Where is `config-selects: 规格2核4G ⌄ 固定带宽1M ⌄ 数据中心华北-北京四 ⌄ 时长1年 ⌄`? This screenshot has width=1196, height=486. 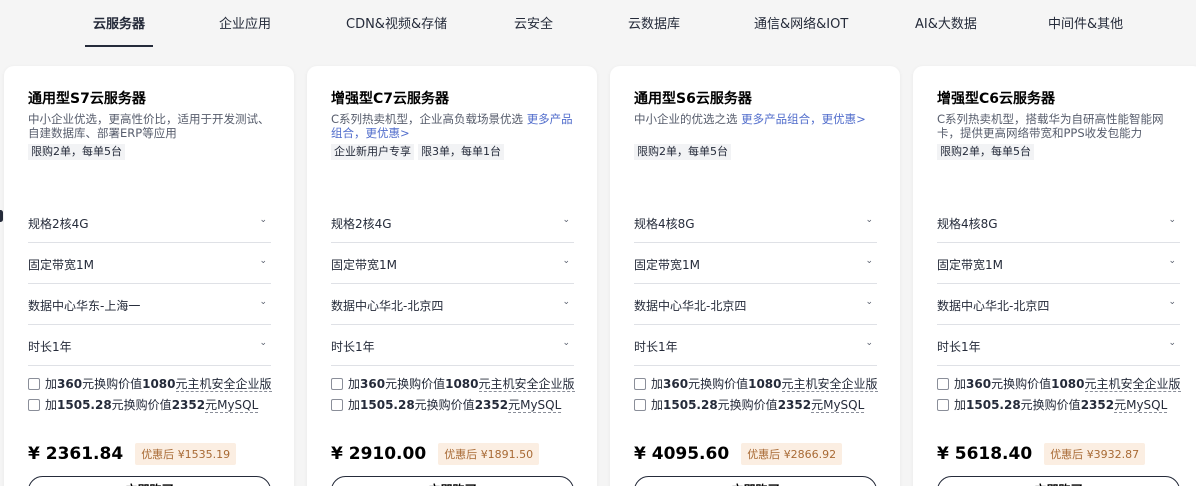 config-selects: 规格2核4G ⌄ 固定带宽1M ⌄ 数据中心华北-北京四 ⌄ 时长1年 ⌄ is located at coordinates (452, 284).